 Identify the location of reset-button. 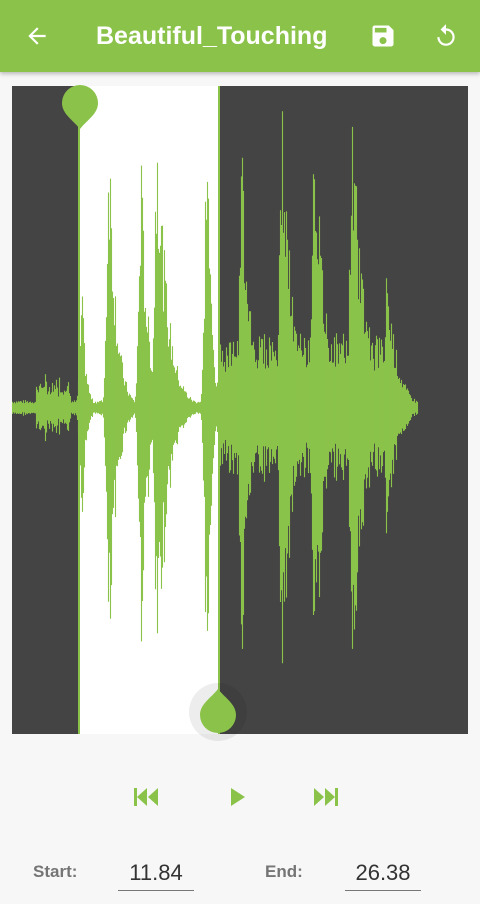
(446, 36).